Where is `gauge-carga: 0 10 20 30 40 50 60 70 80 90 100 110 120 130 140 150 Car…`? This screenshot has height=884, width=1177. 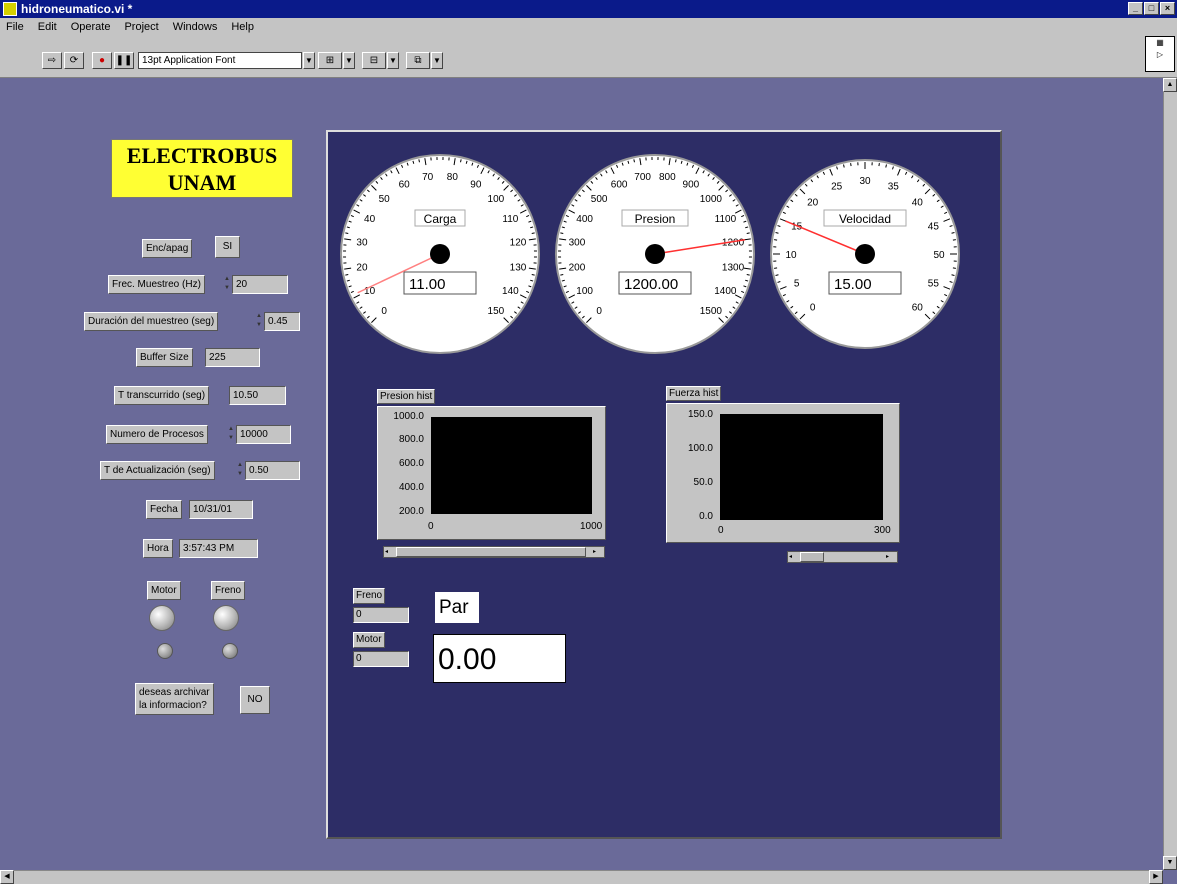 gauge-carga: 0 10 20 30 40 50 60 70 80 90 100 110 120 130 140 150 Car… is located at coordinates (440, 254).